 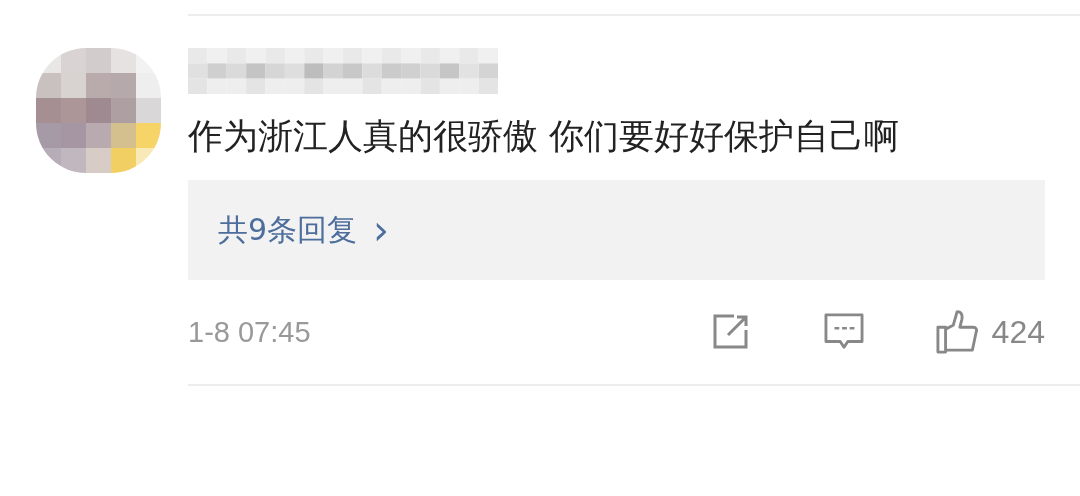 I want to click on thumbs-up-icon, so click(x=957, y=332).